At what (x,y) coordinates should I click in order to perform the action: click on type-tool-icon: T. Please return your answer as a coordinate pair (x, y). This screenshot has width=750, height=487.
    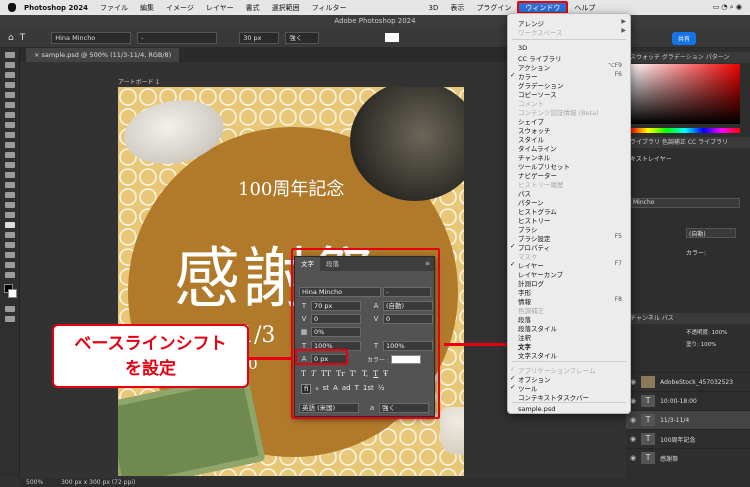
    Looking at the image, I should click on (23, 38).